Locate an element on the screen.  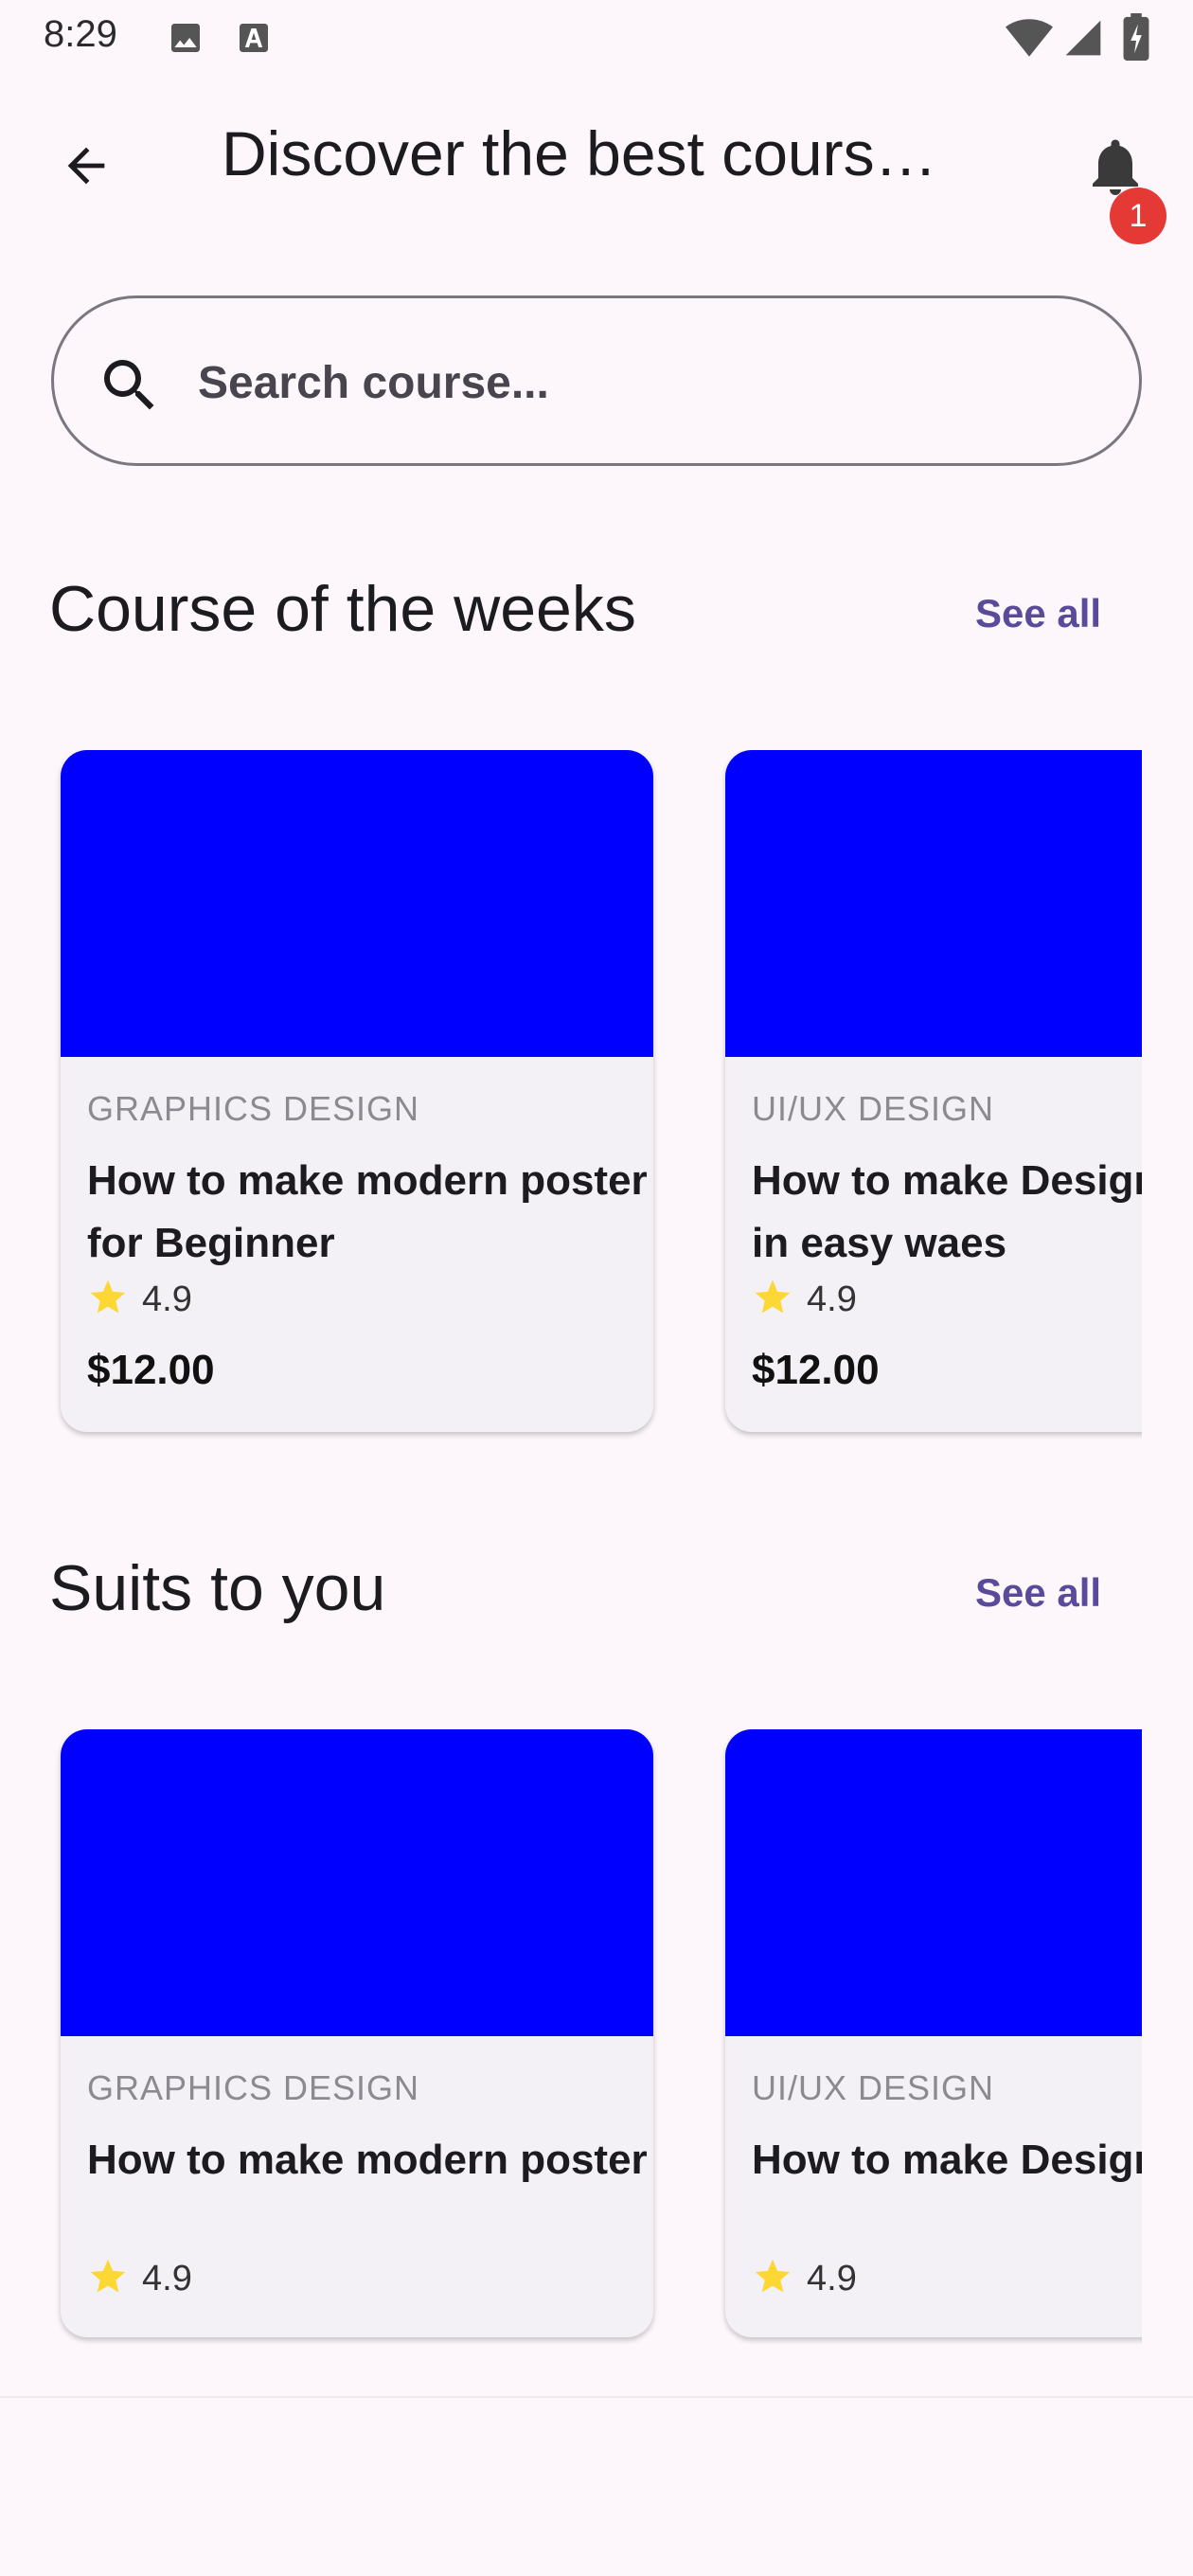
course-title: How to make Design system in easy waes is located at coordinates (947, 1211).